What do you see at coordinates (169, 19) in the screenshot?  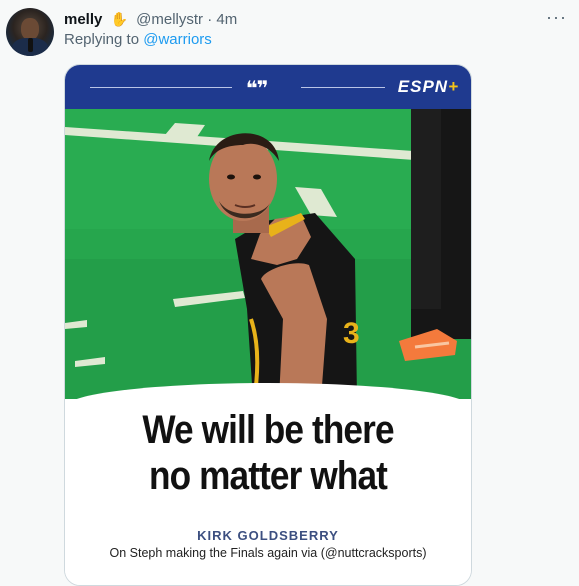 I see `handle: @mellystr` at bounding box center [169, 19].